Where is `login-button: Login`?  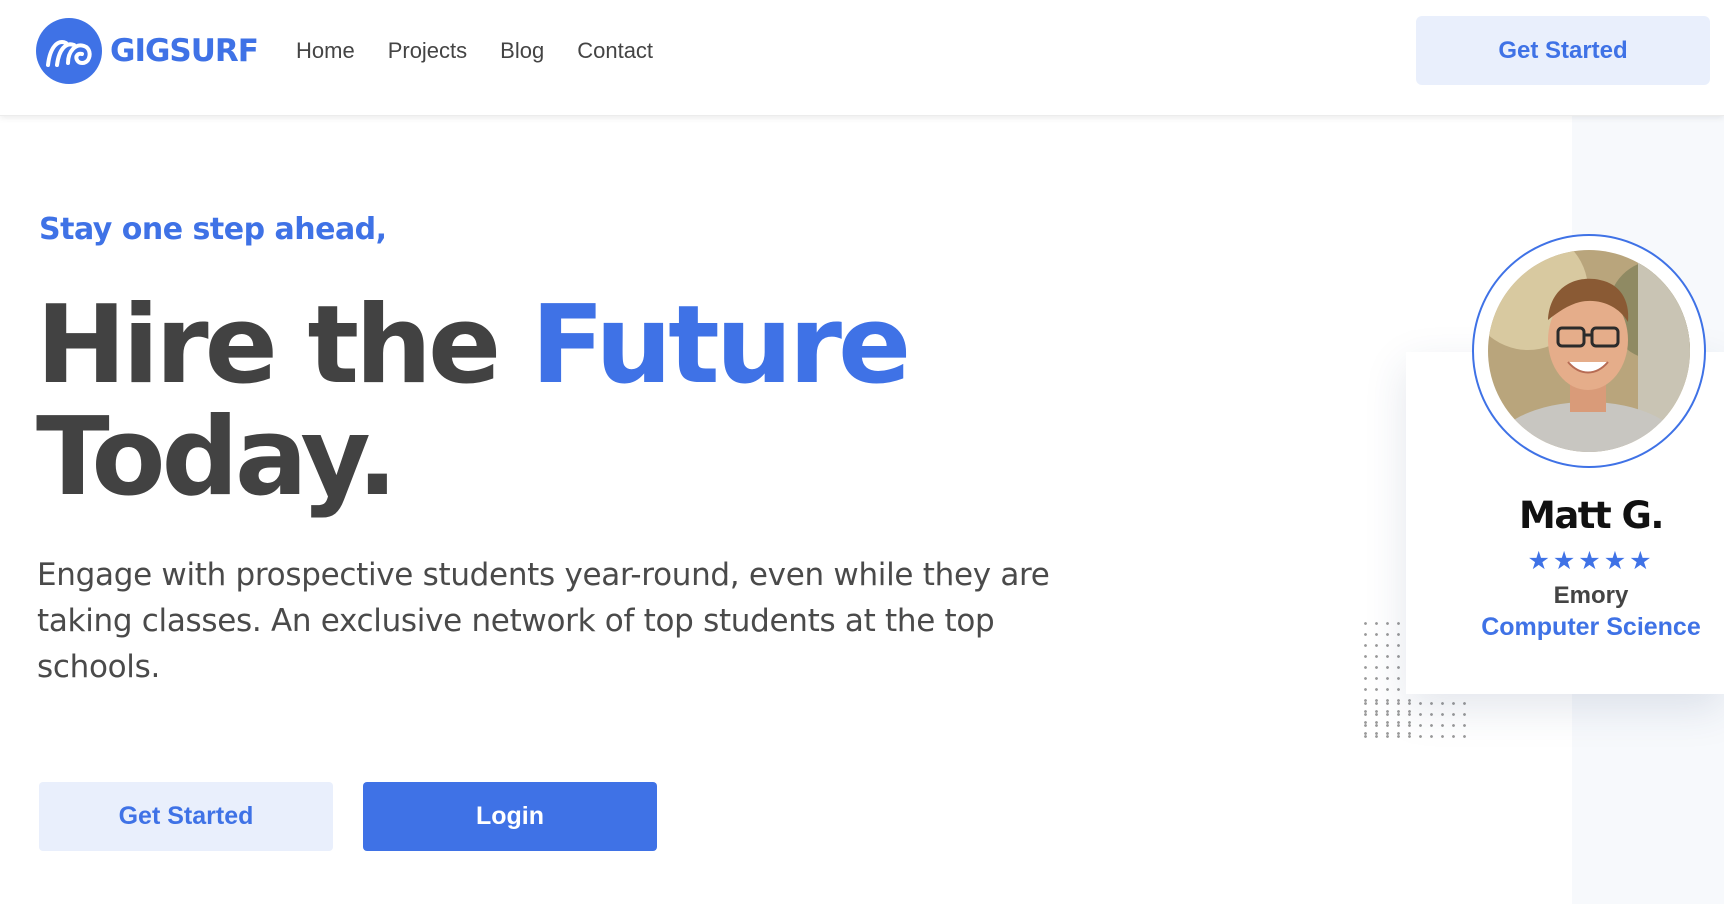
login-button: Login is located at coordinates (510, 816).